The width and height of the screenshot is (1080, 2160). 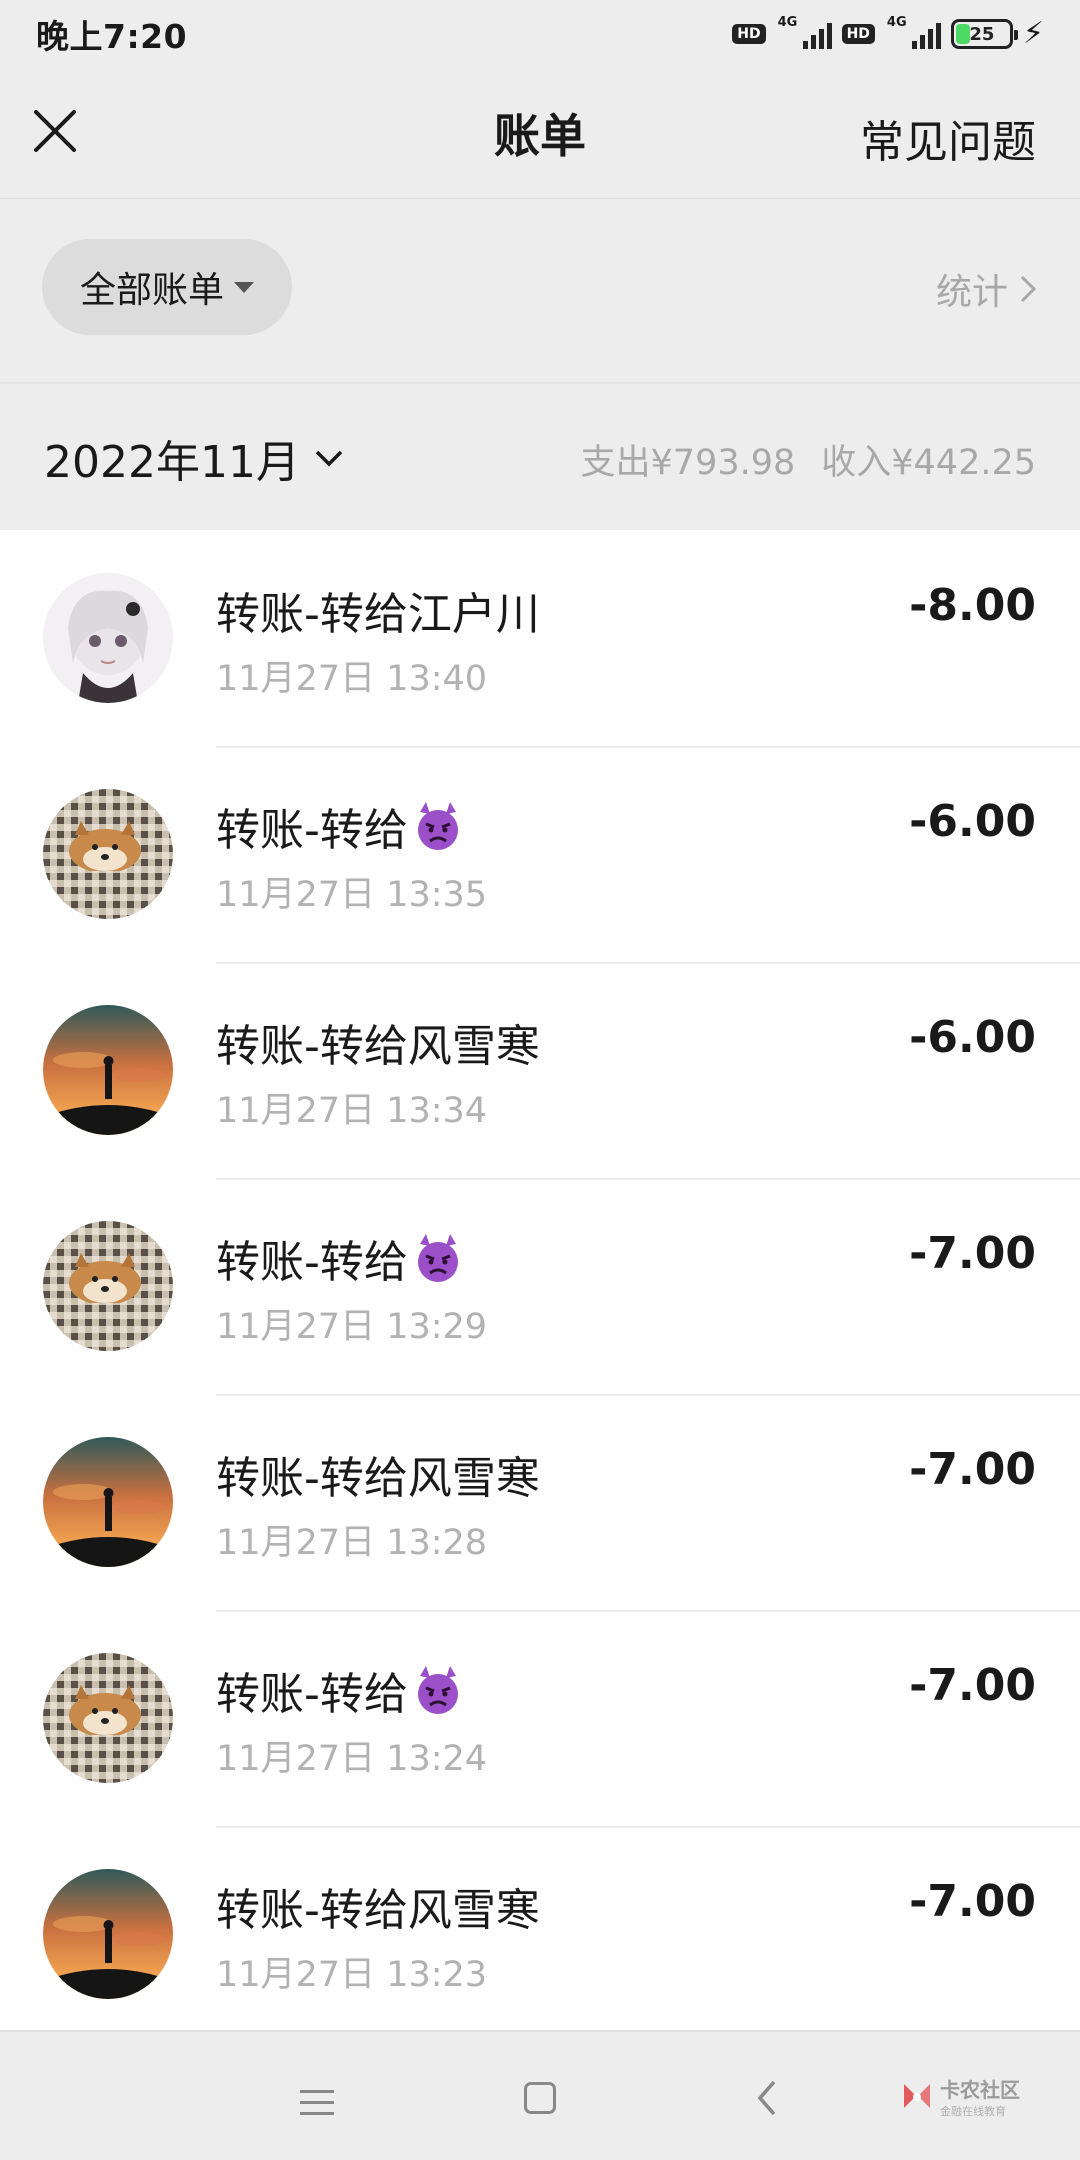 I want to click on transaction-time: 11月27日 13:29, so click(x=352, y=1327).